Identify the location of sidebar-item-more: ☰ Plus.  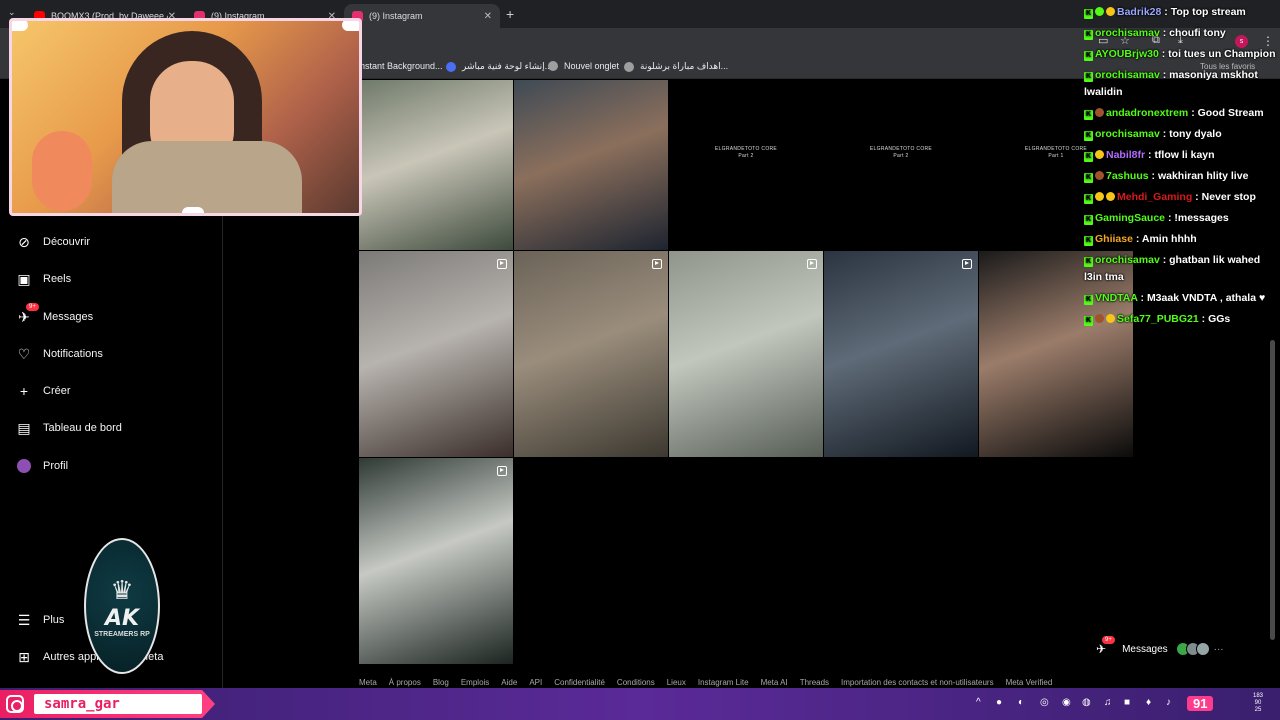
(40, 620).